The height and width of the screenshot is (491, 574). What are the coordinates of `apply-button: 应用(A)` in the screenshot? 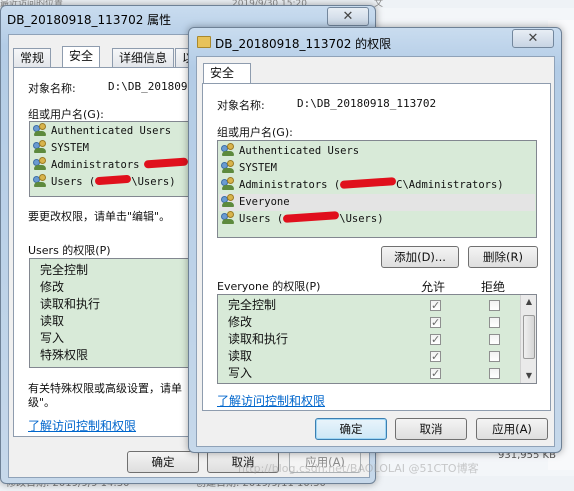 It's located at (512, 429).